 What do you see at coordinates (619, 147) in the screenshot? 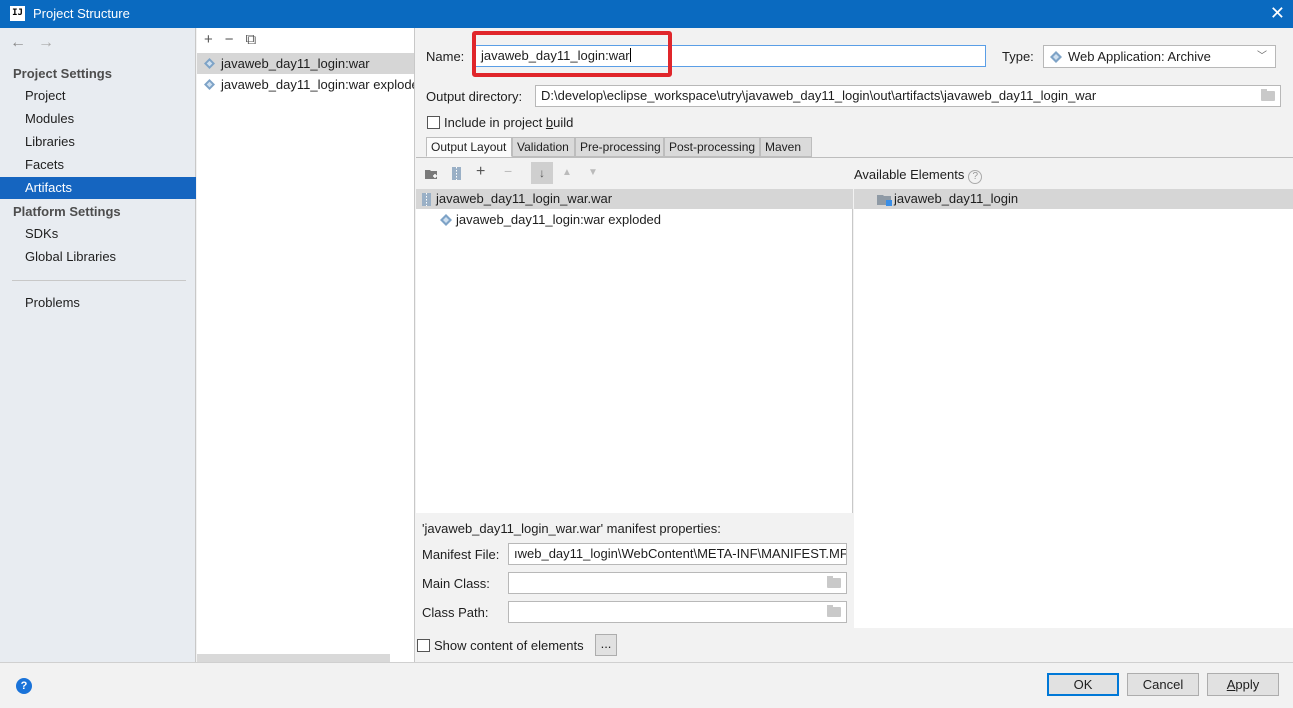
I see `tab-pre-processing: Pre-processing` at bounding box center [619, 147].